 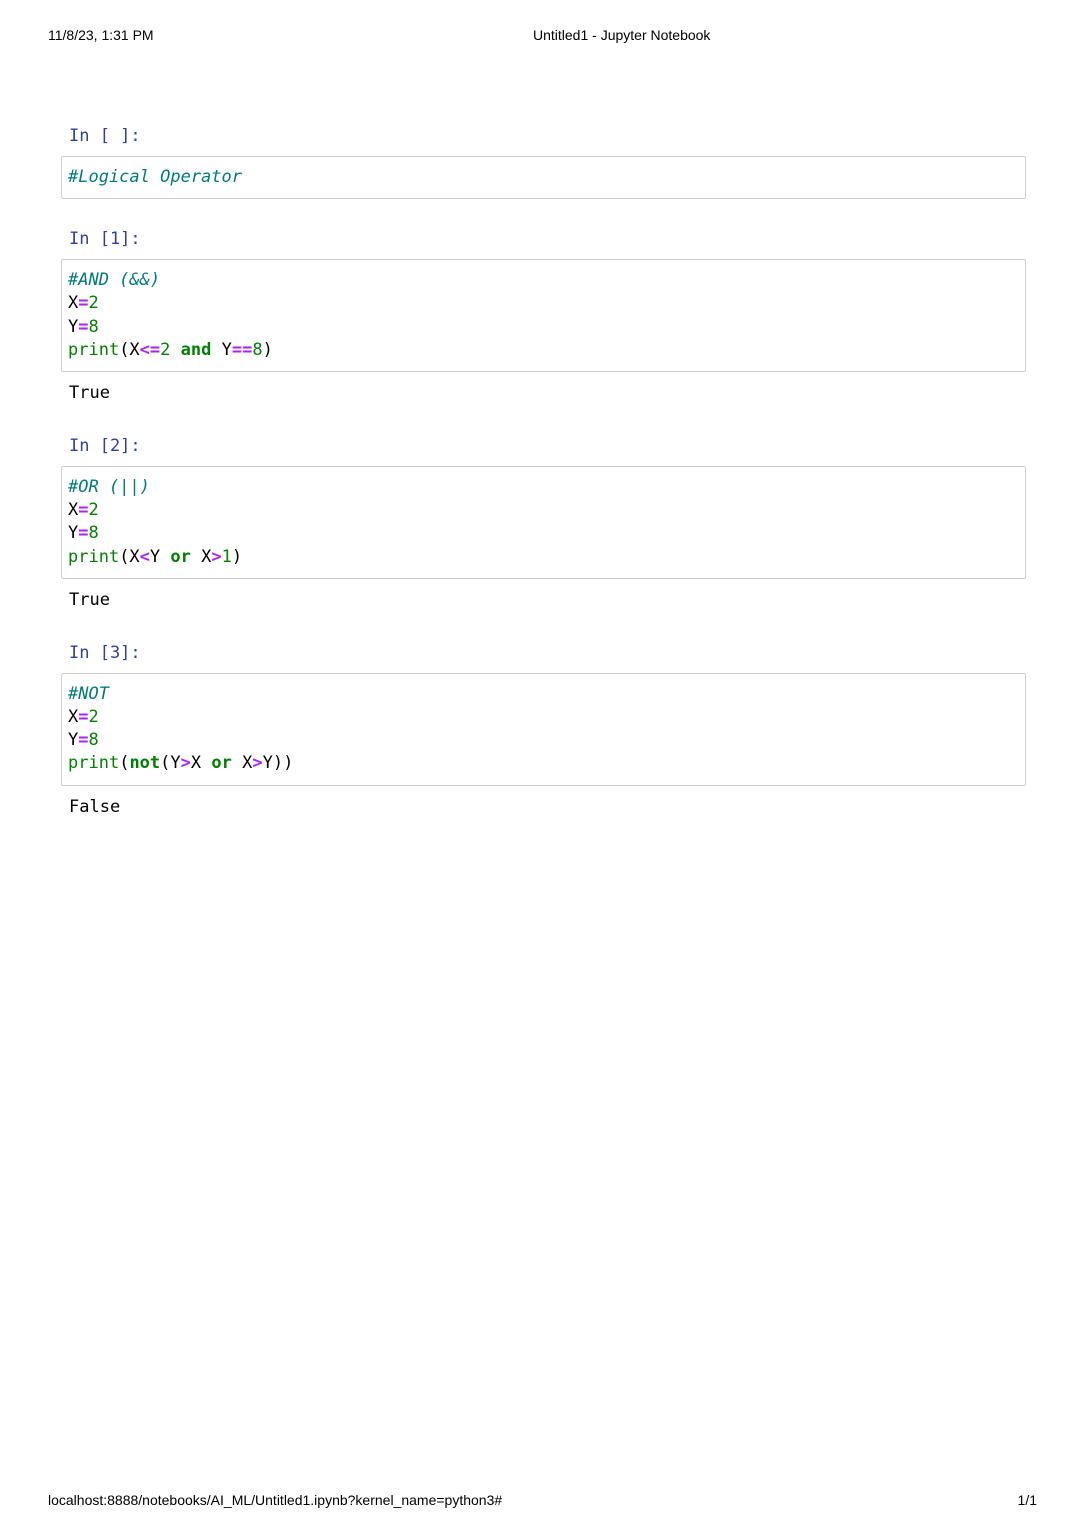 I want to click on print-datetime: 11/8/23, 1:31 PM, so click(x=101, y=35).